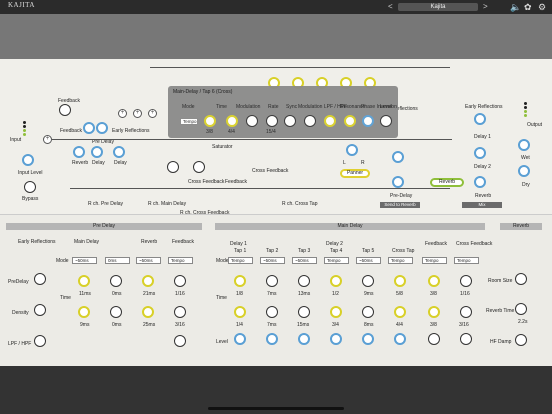  I want to click on input-level-knob, so click(28, 160).